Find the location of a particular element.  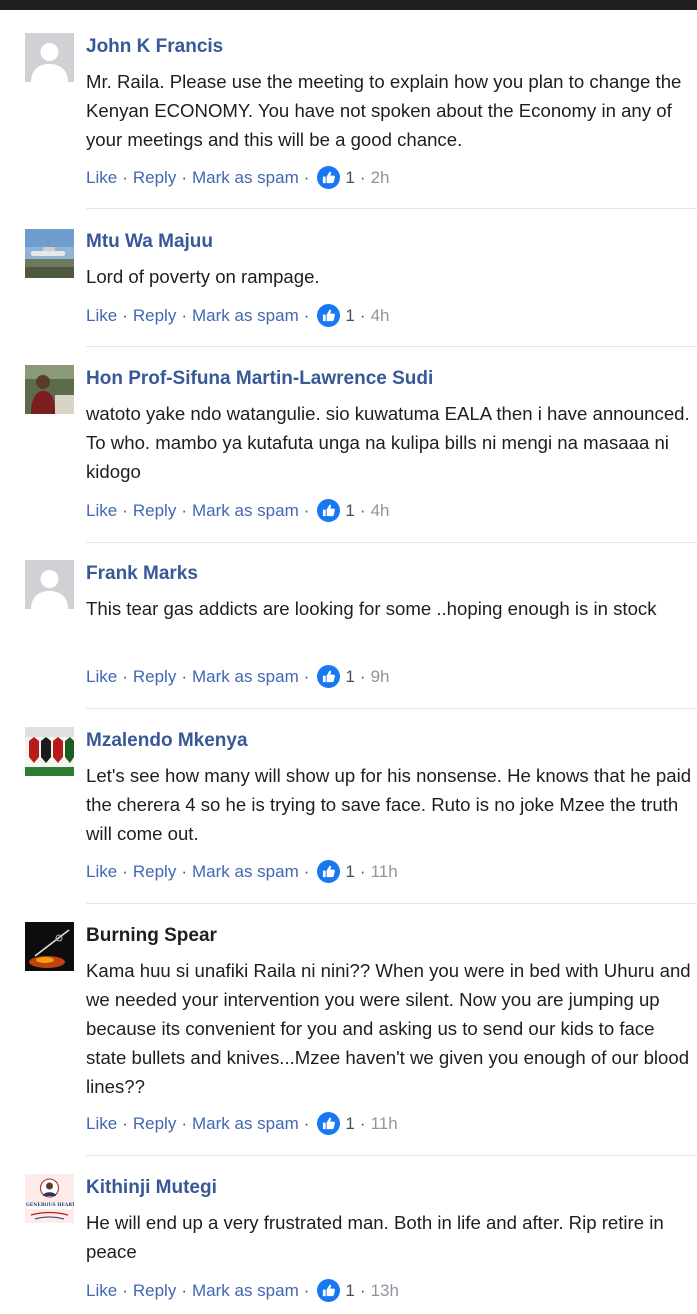

spear-photo-icon is located at coordinates (49, 946).